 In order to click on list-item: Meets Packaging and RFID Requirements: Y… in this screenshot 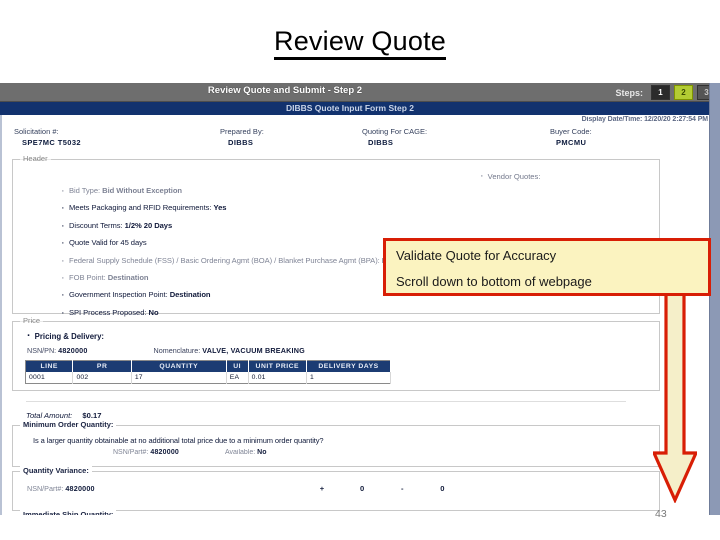, I will do `click(295, 208)`.